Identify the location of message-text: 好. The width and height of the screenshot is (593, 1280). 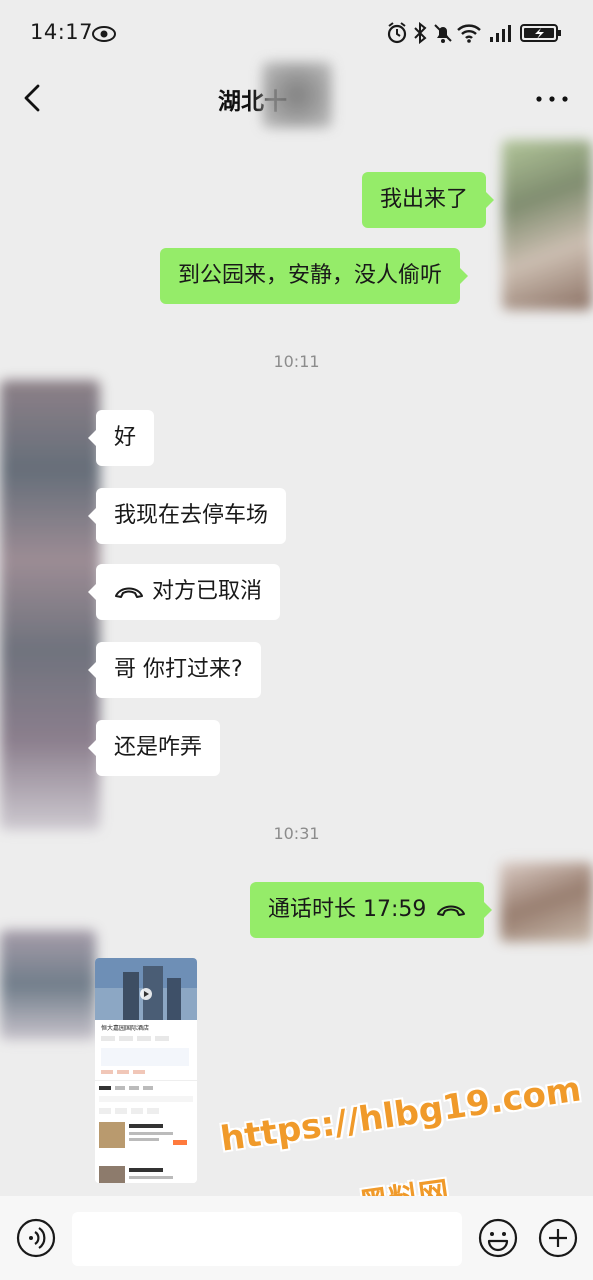
(125, 437).